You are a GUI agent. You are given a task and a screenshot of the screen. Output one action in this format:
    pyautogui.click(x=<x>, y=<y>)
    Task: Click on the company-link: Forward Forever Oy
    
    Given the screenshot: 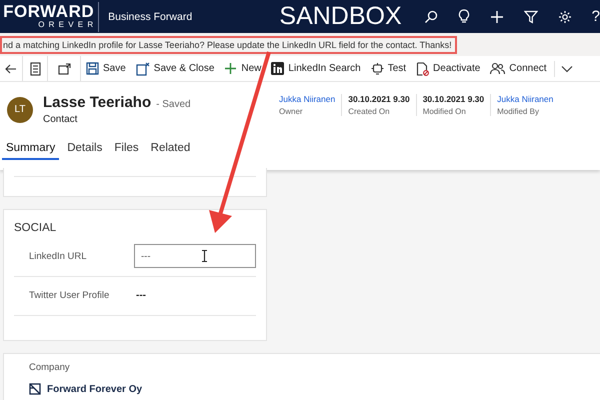 What is the action you would take?
    pyautogui.click(x=94, y=389)
    